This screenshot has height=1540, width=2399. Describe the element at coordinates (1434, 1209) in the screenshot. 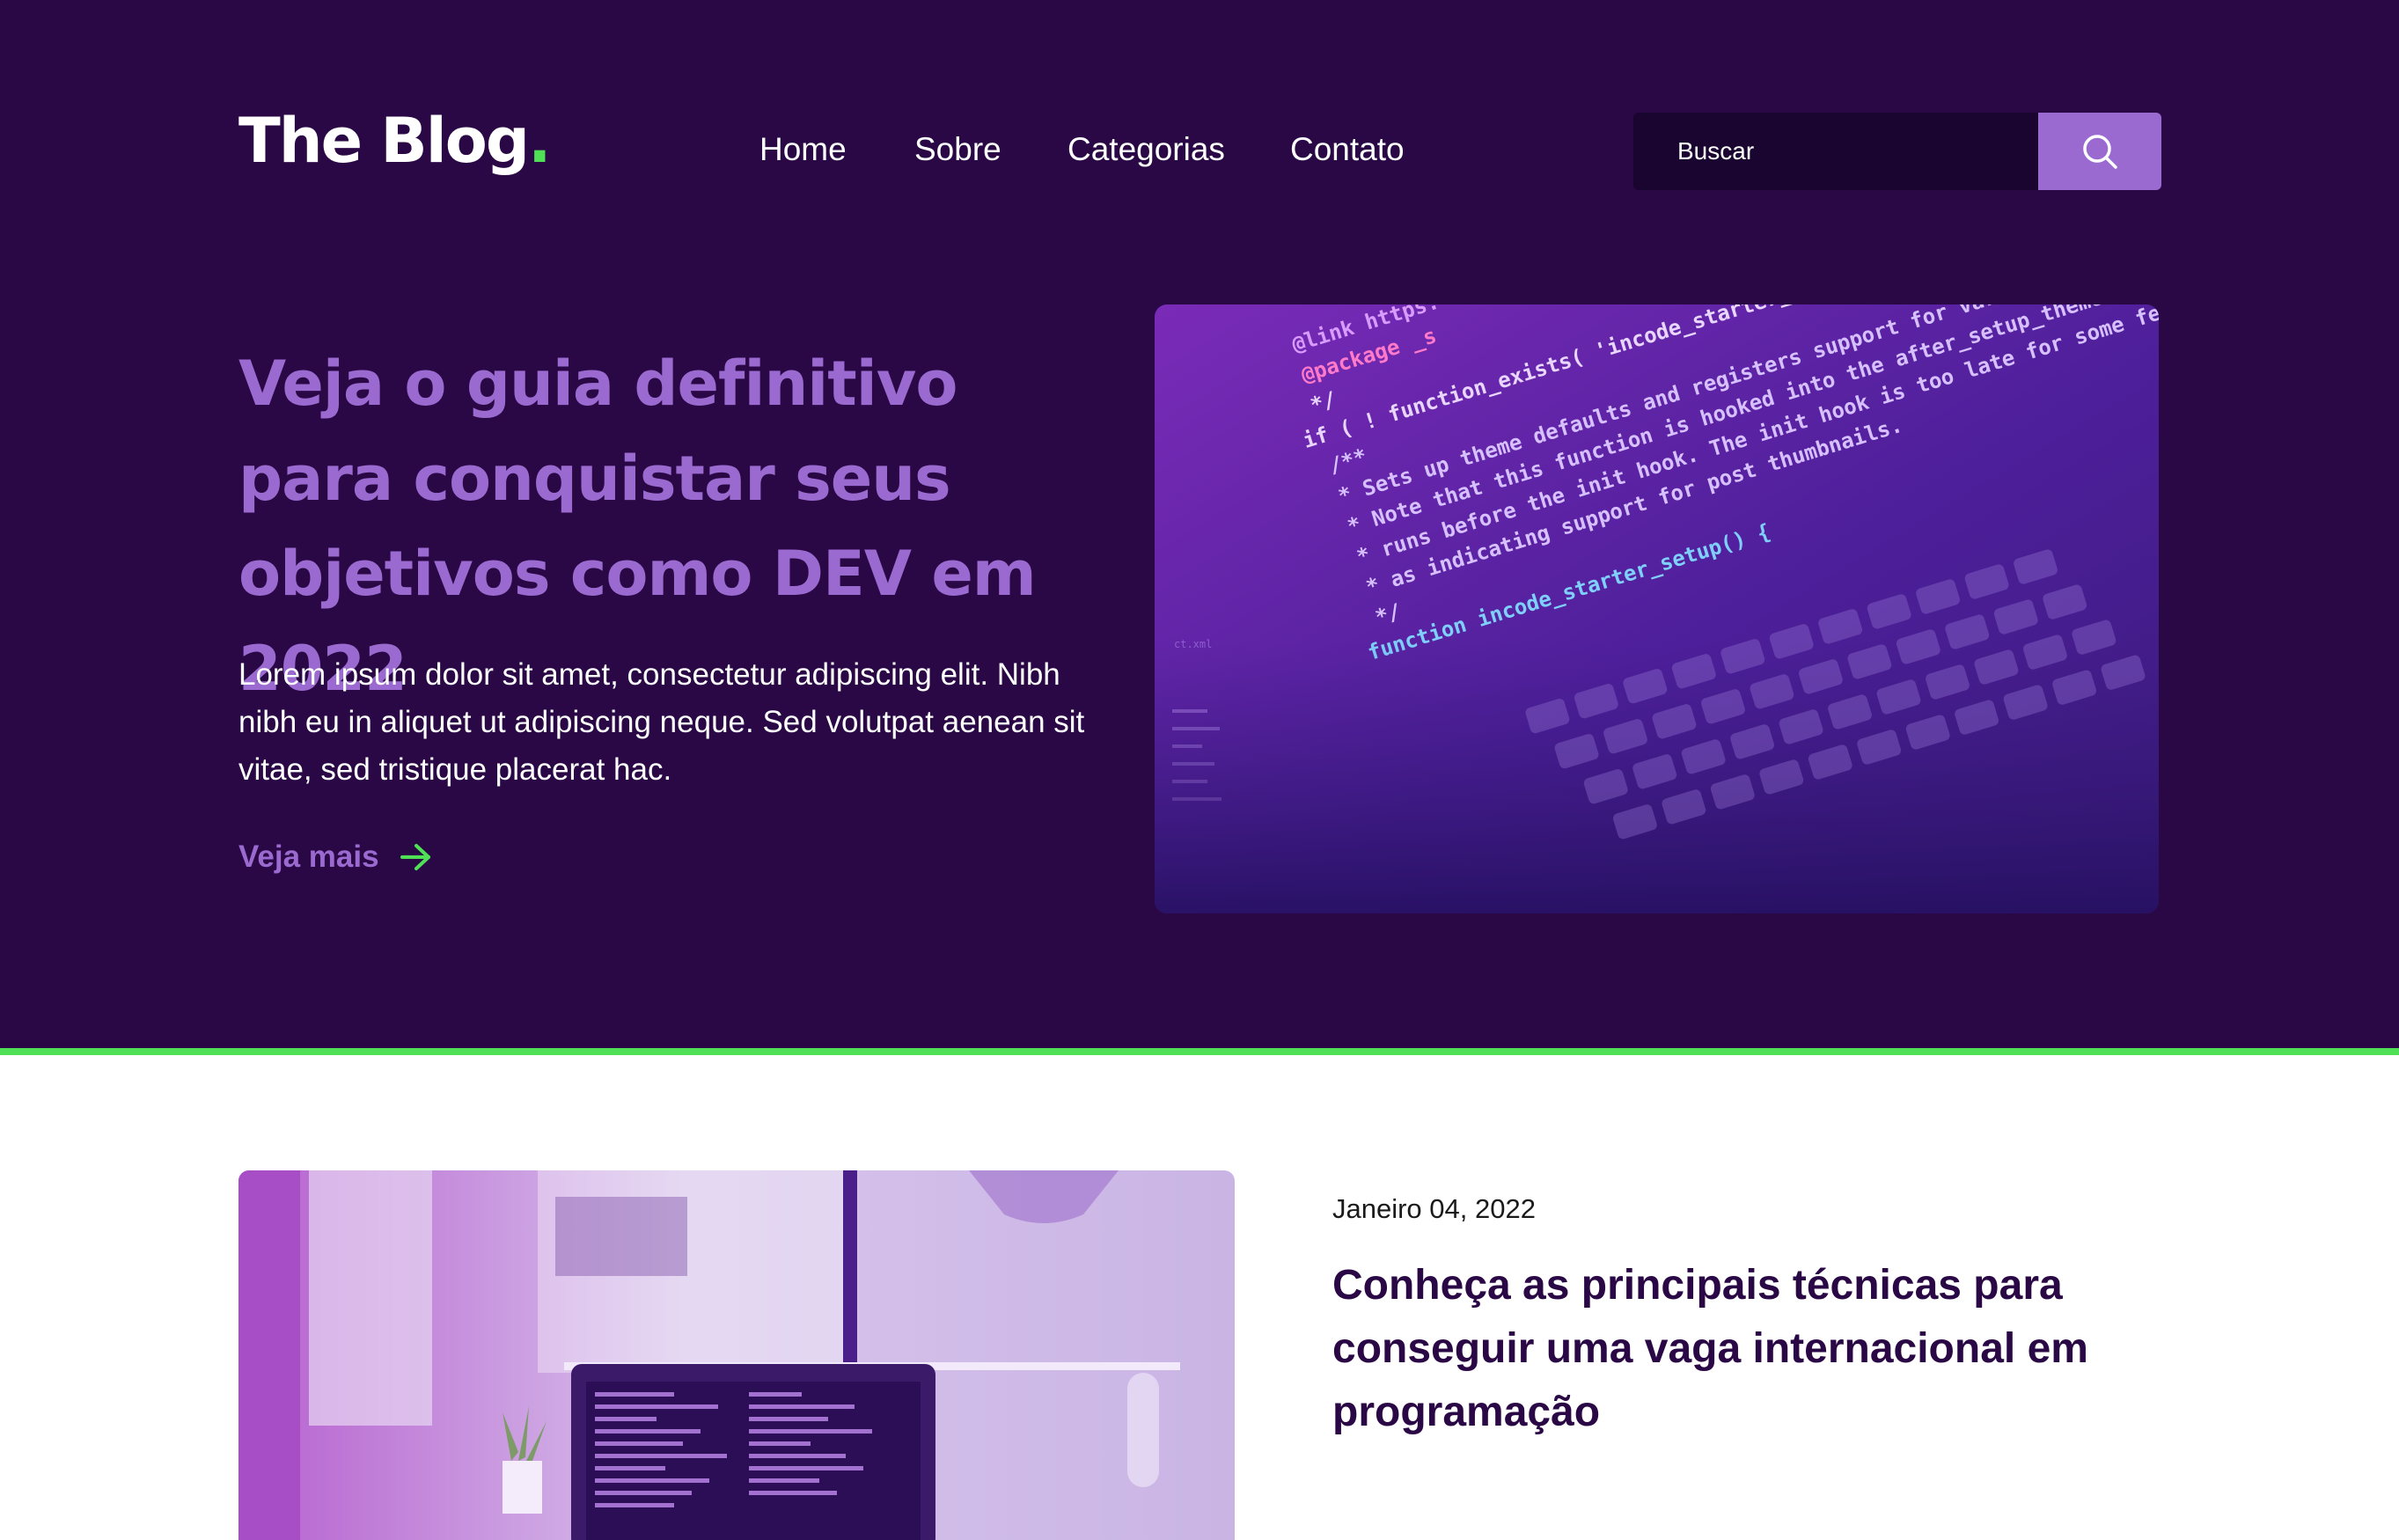

I see `post-date: Janeiro 04, 2022` at that location.